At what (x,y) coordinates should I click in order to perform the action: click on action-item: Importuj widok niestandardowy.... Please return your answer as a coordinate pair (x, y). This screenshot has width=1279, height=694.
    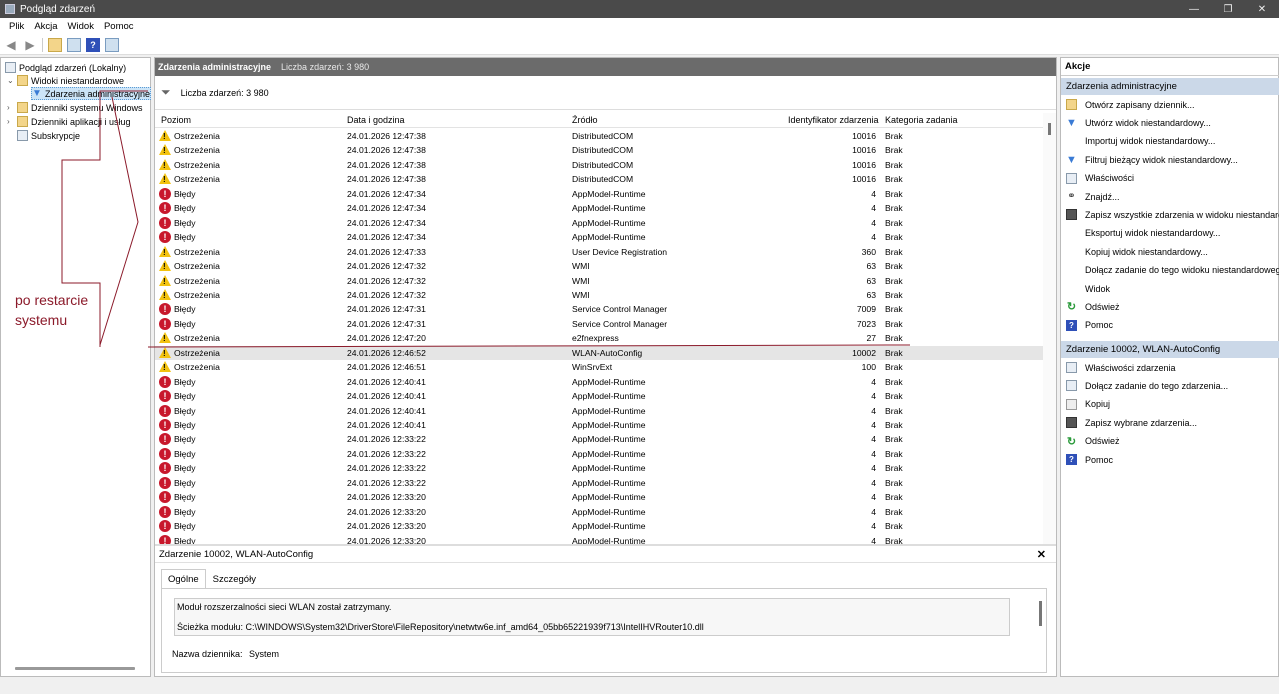
    Looking at the image, I should click on (1170, 141).